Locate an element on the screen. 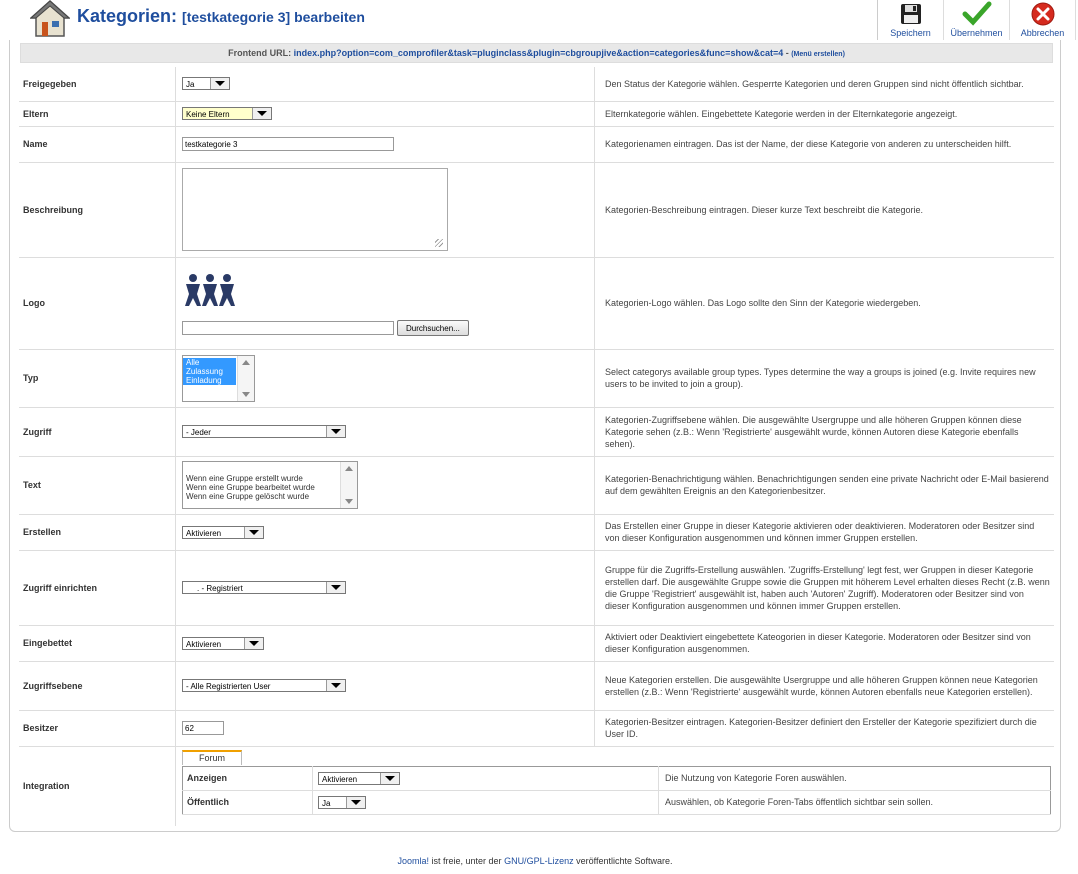 This screenshot has height=874, width=1078. integration-label: Integration is located at coordinates (46, 786).